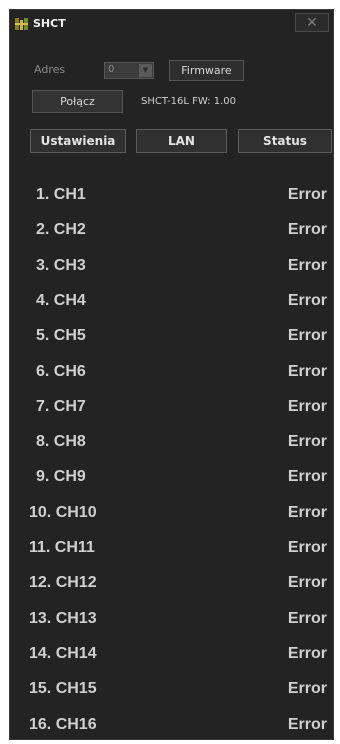 This screenshot has height=744, width=340. What do you see at coordinates (111, 69) in the screenshot?
I see `adres-value: 0` at bounding box center [111, 69].